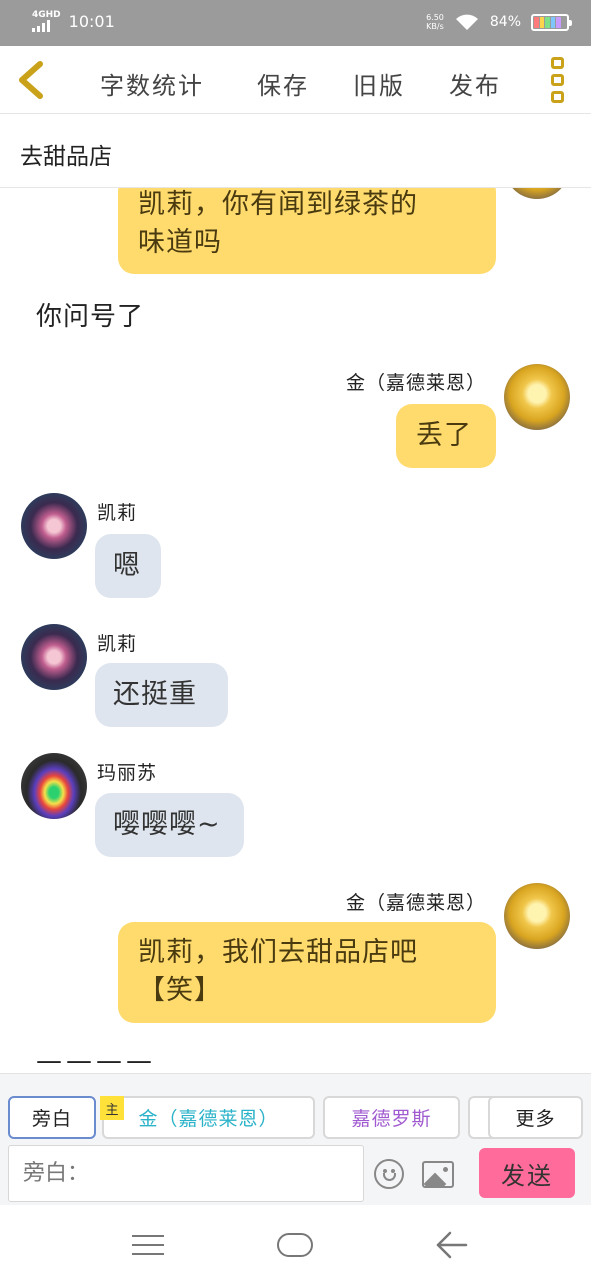  I want to click on menu-icon, so click(148, 1245).